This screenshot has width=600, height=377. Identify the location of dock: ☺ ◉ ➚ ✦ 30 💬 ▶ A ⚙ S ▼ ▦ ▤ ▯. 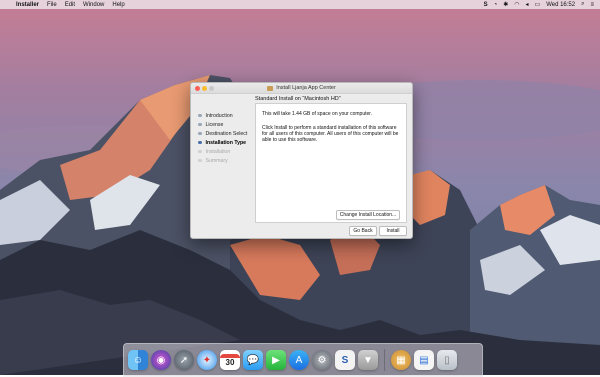
(303, 360).